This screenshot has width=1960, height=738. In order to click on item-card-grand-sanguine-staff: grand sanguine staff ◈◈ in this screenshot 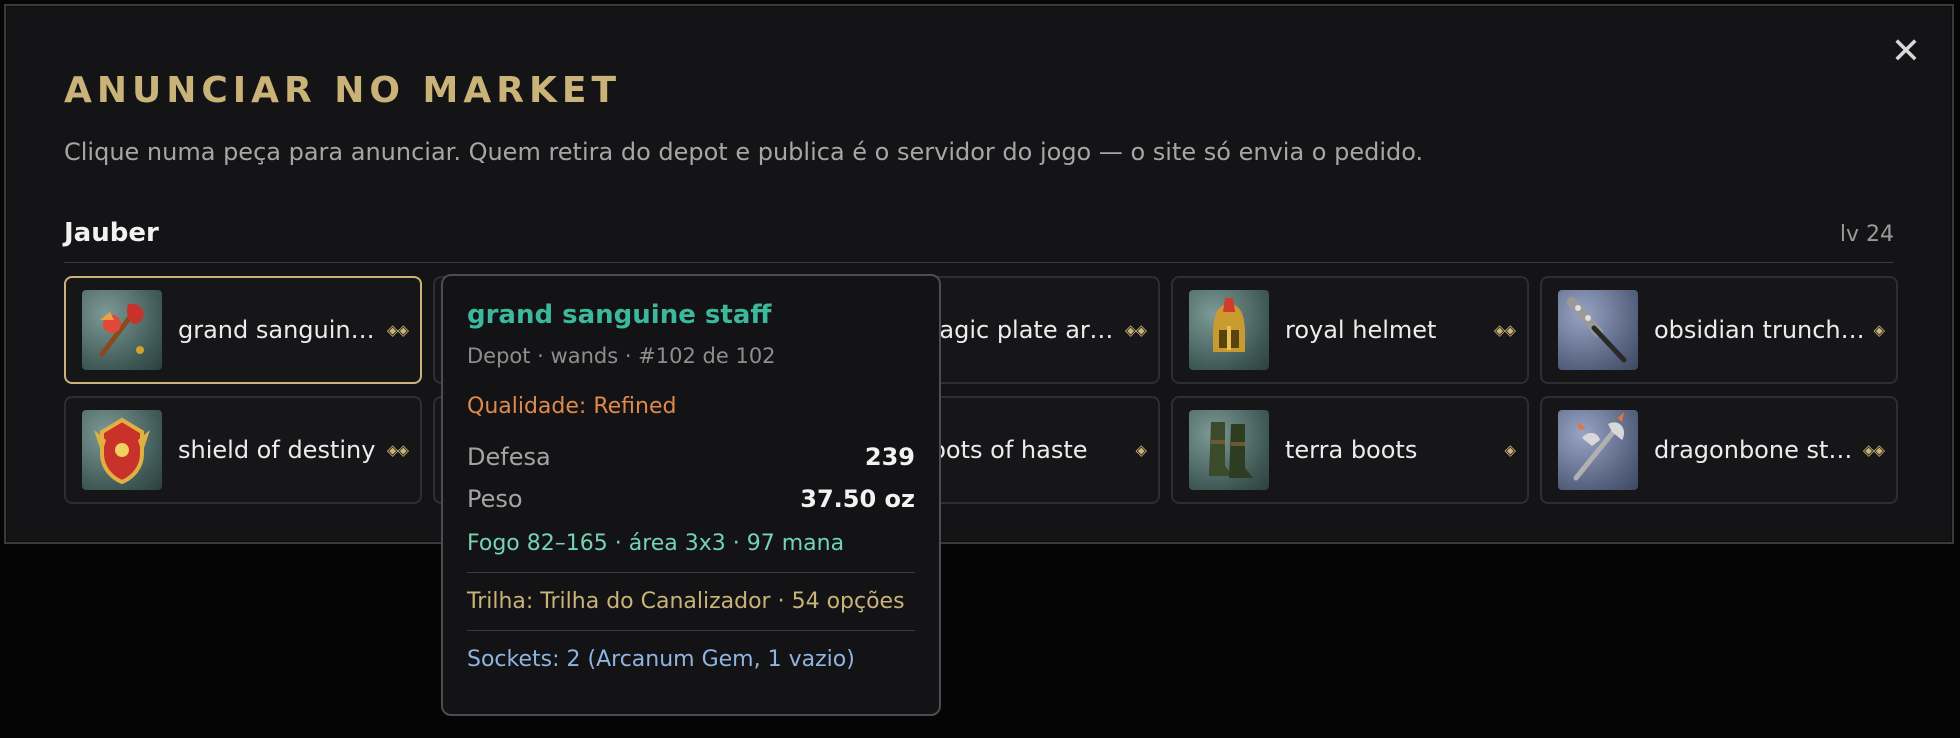, I will do `click(243, 330)`.